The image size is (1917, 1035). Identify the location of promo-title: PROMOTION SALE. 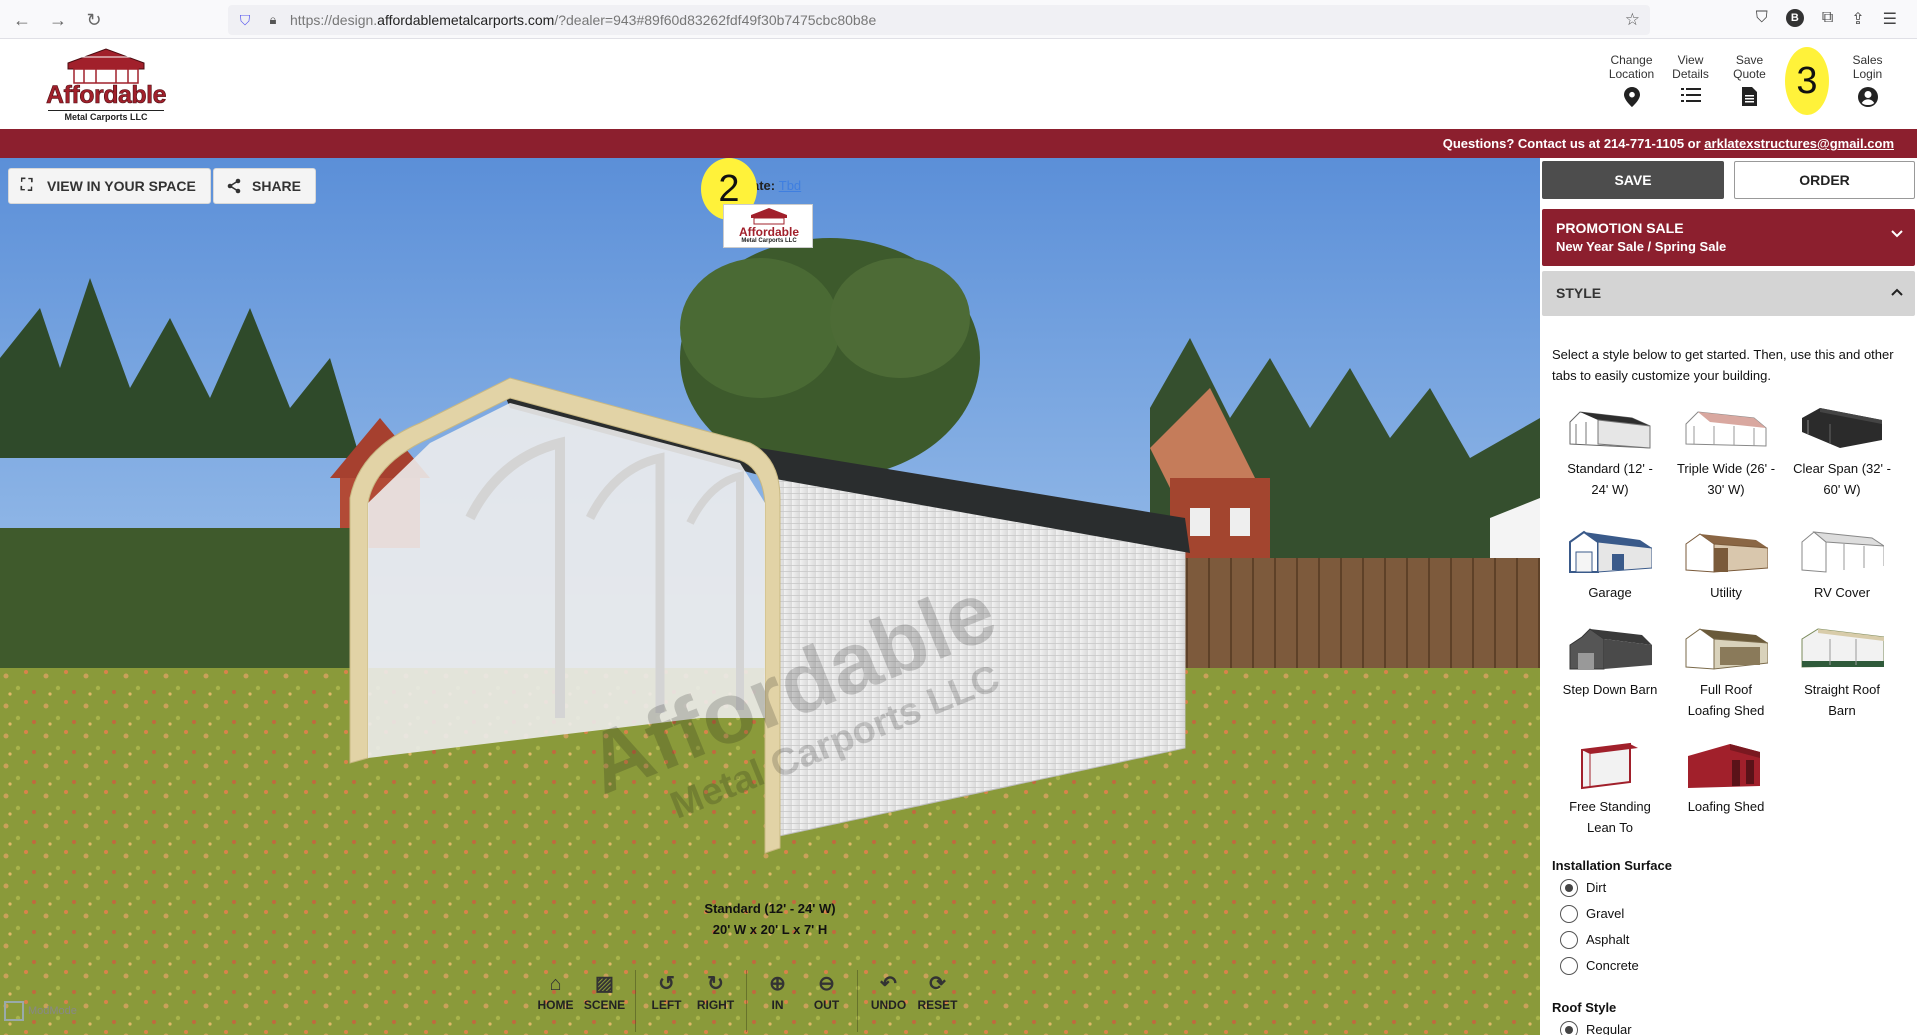
(1620, 228).